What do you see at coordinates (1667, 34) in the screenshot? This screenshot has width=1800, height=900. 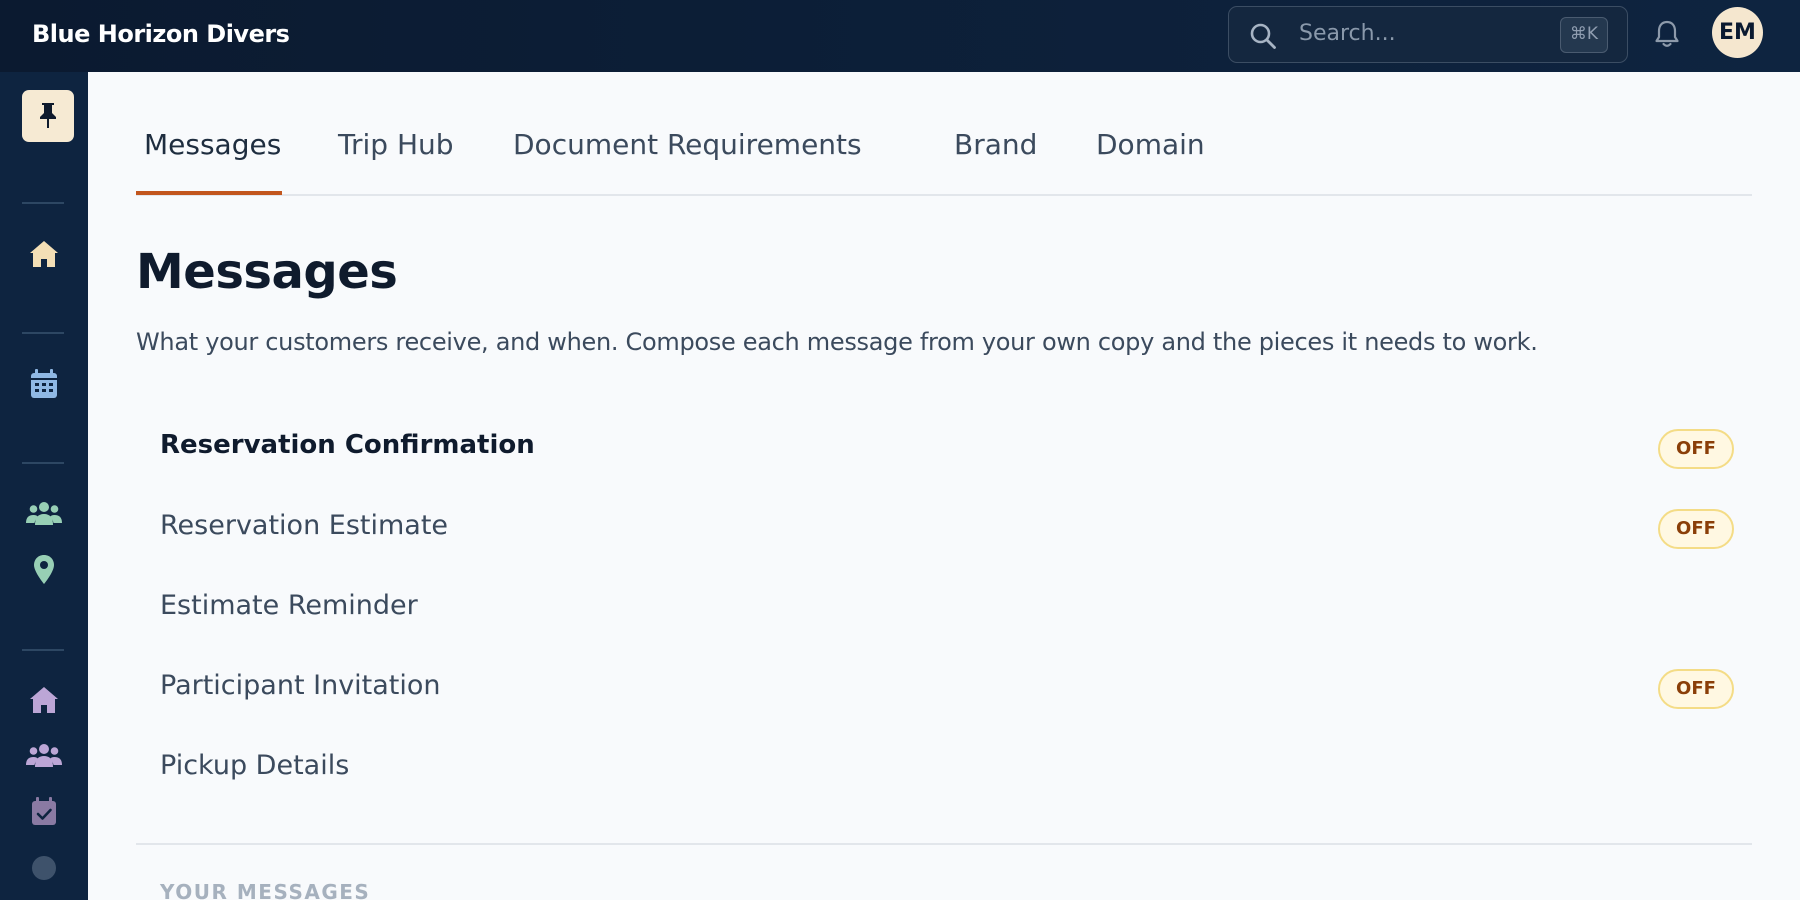 I see `notifications-bell-icon` at bounding box center [1667, 34].